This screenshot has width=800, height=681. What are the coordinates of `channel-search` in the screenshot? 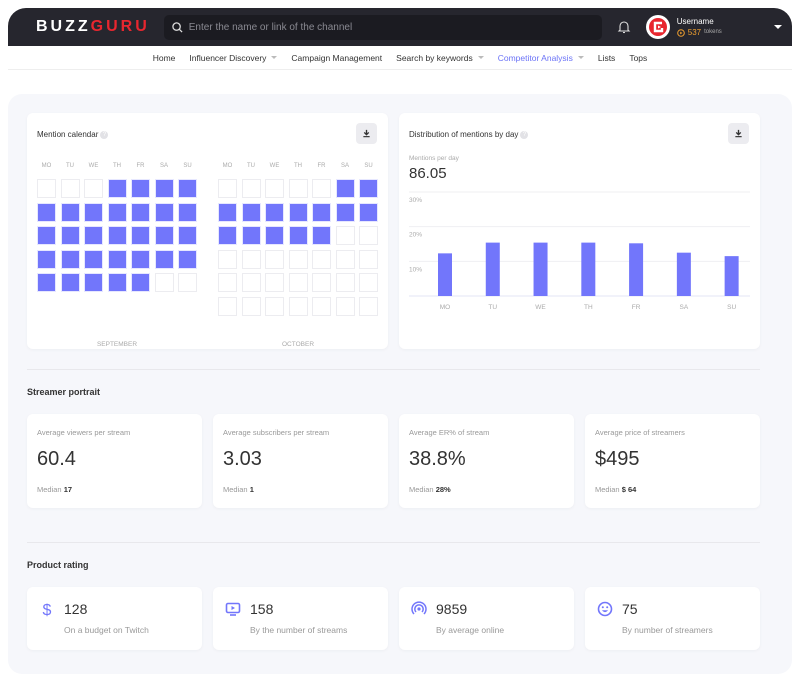 It's located at (382, 27).